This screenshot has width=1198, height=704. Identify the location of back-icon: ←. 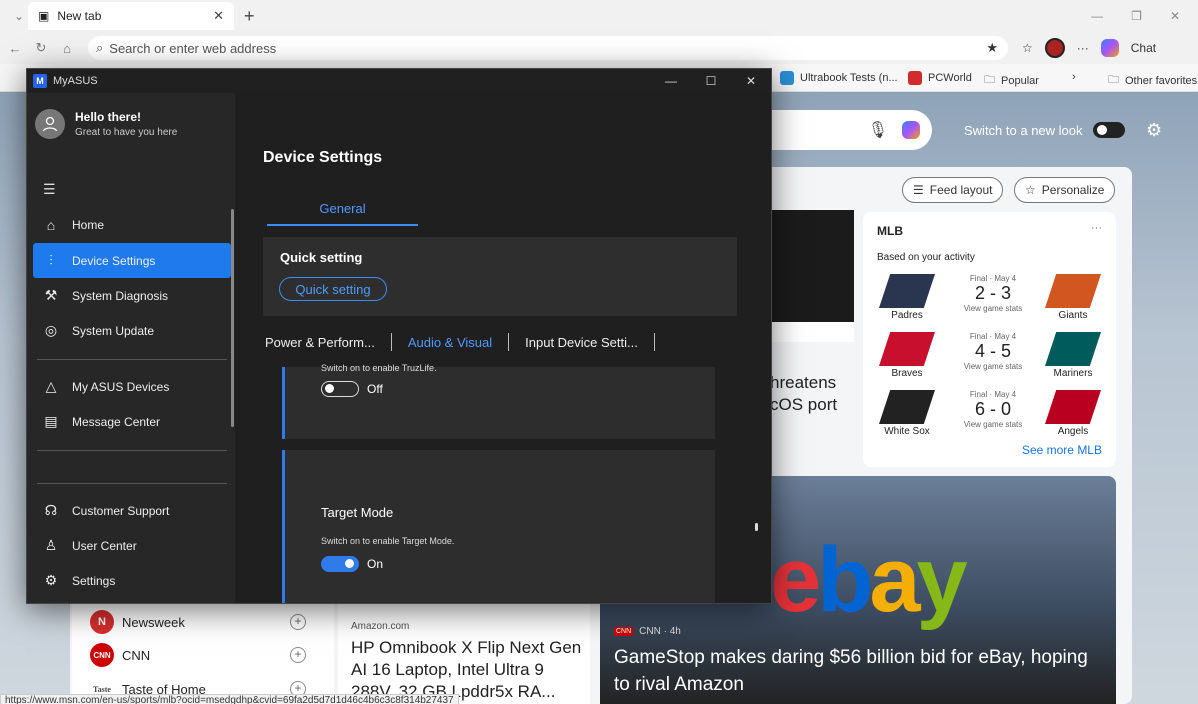
(15, 48).